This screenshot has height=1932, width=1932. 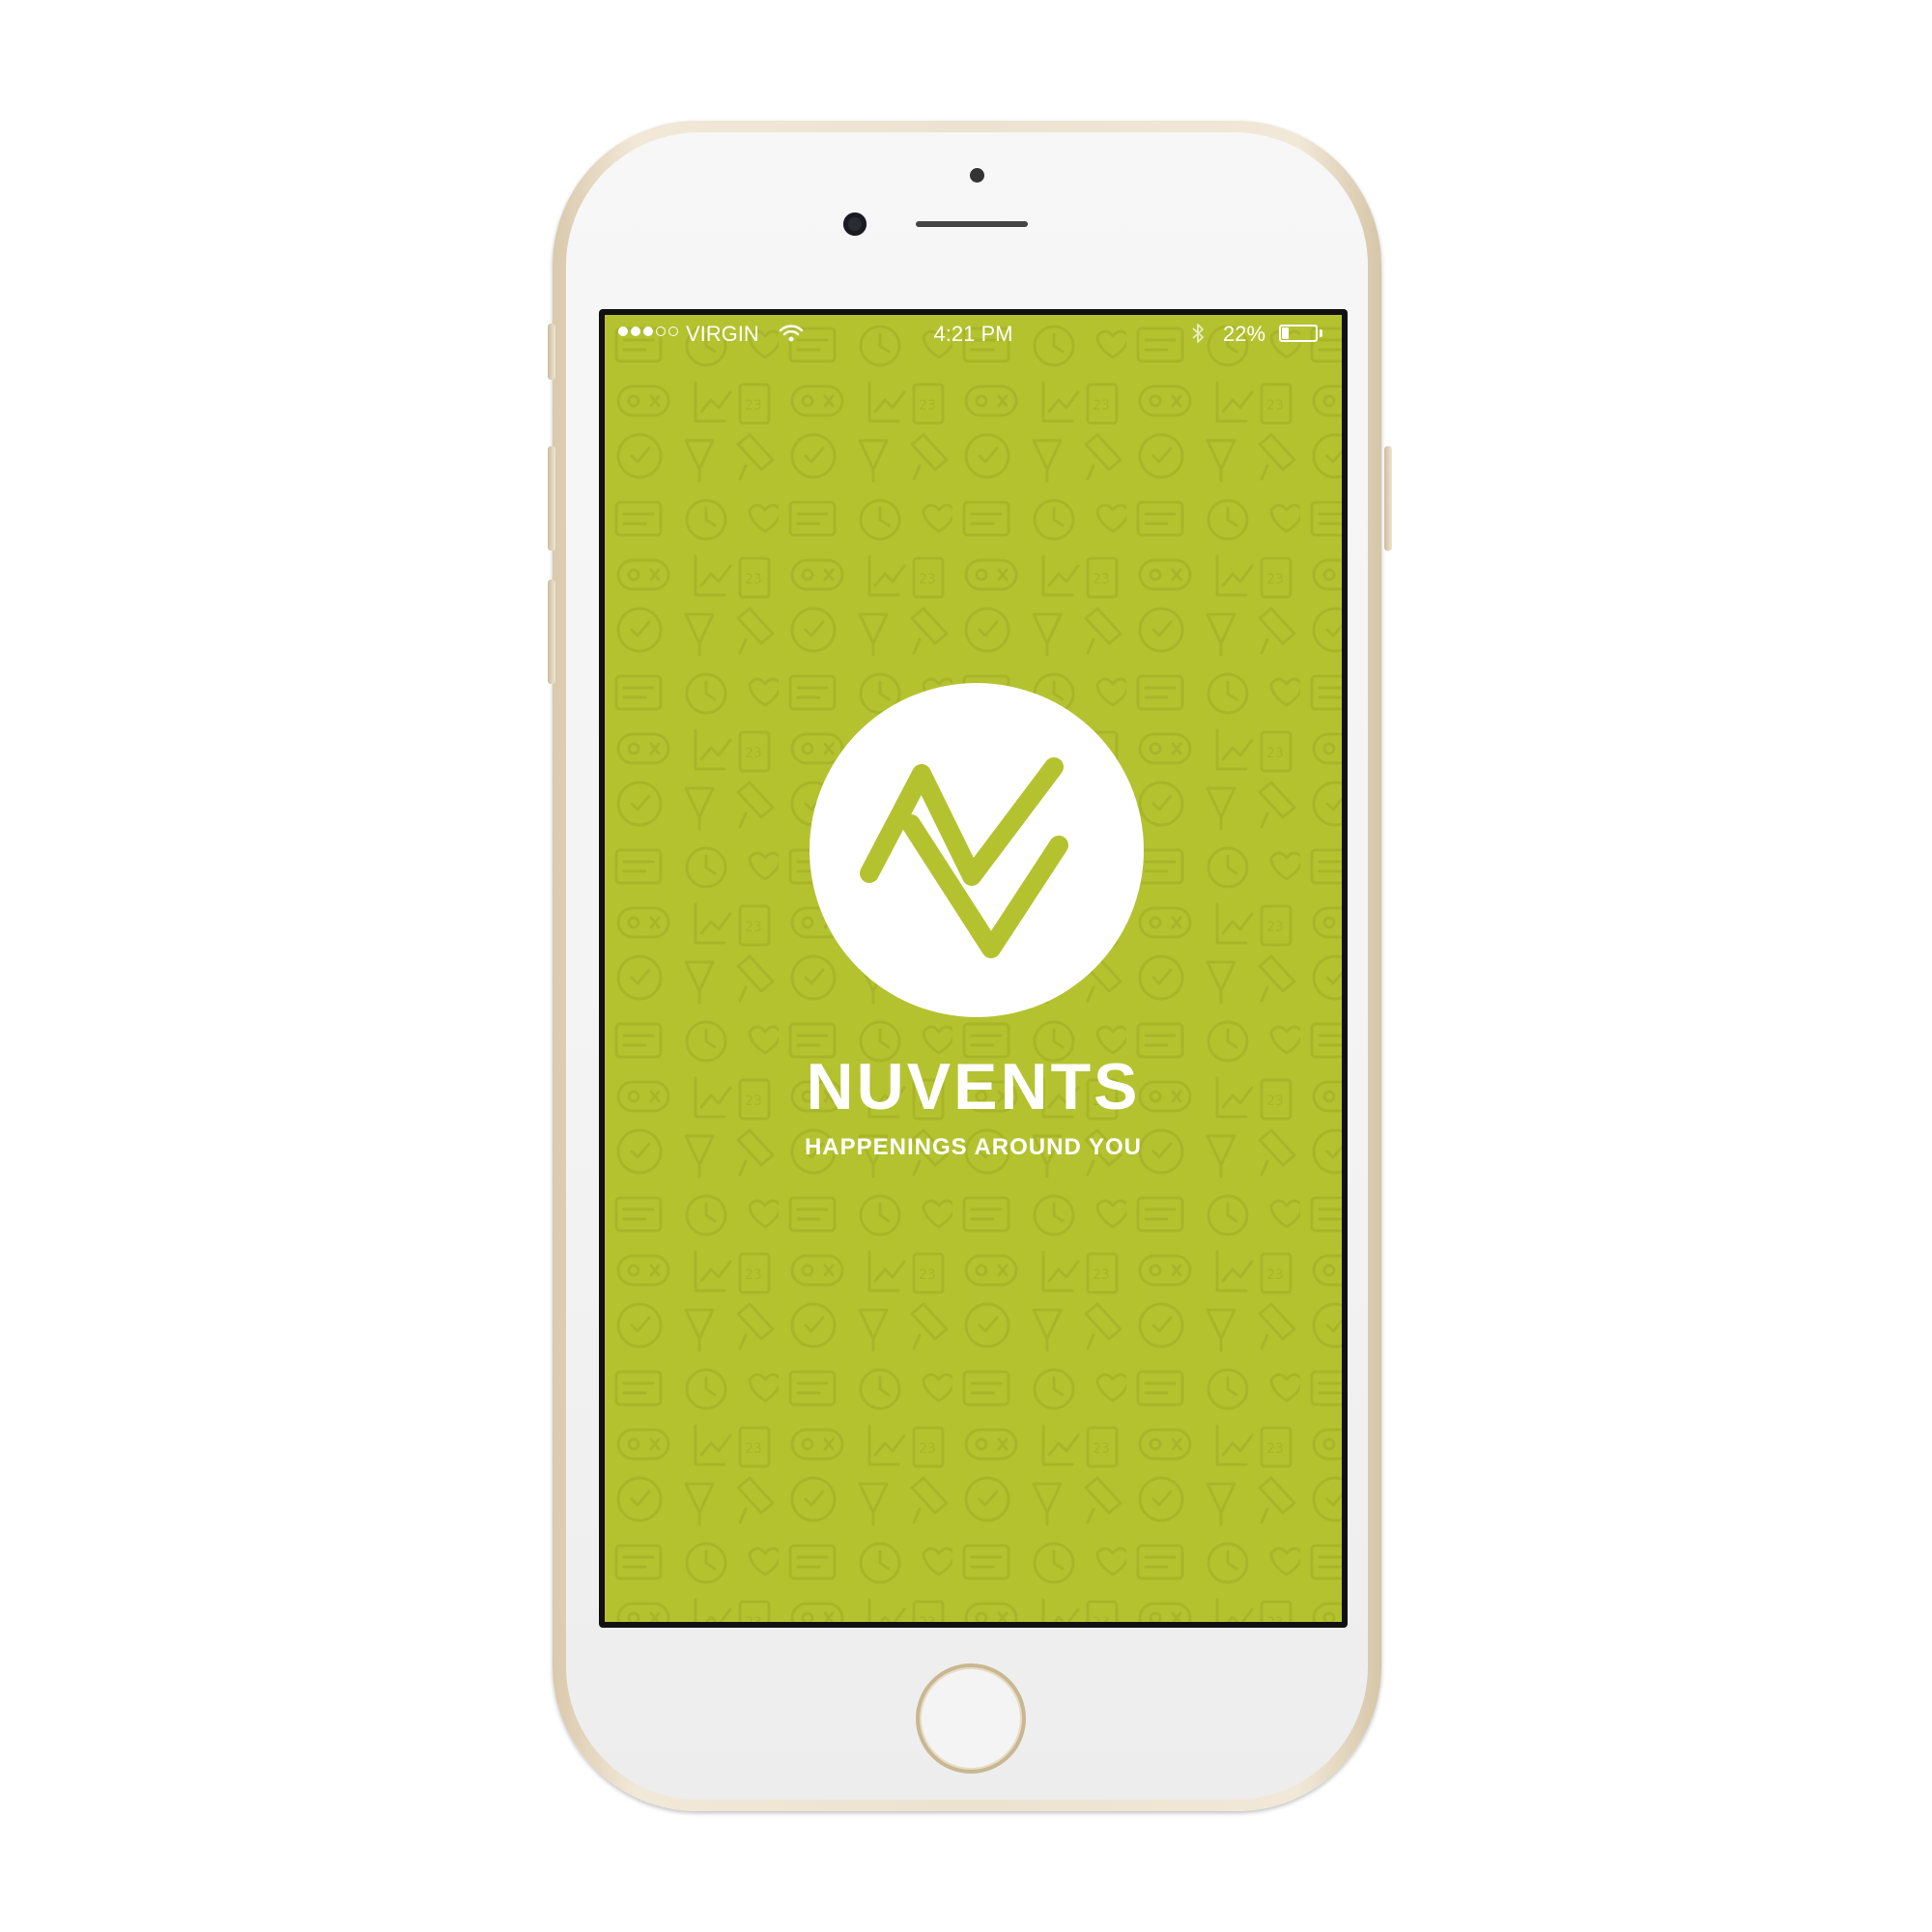 What do you see at coordinates (973, 1086) in the screenshot?
I see `brand-name: NUVENTS` at bounding box center [973, 1086].